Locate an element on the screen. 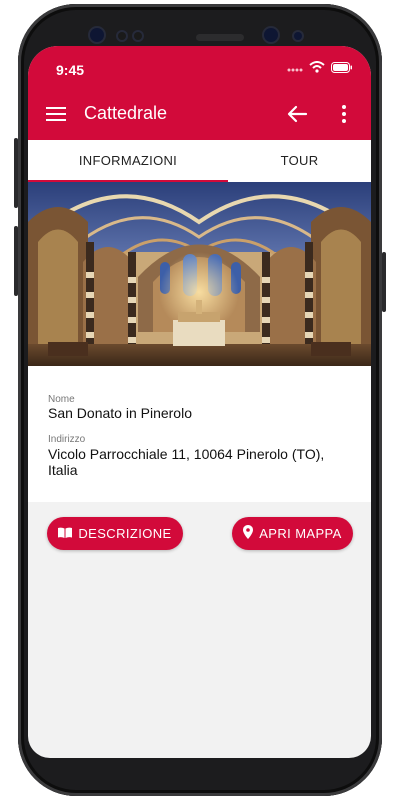  map-pin-icon is located at coordinates (248, 533).